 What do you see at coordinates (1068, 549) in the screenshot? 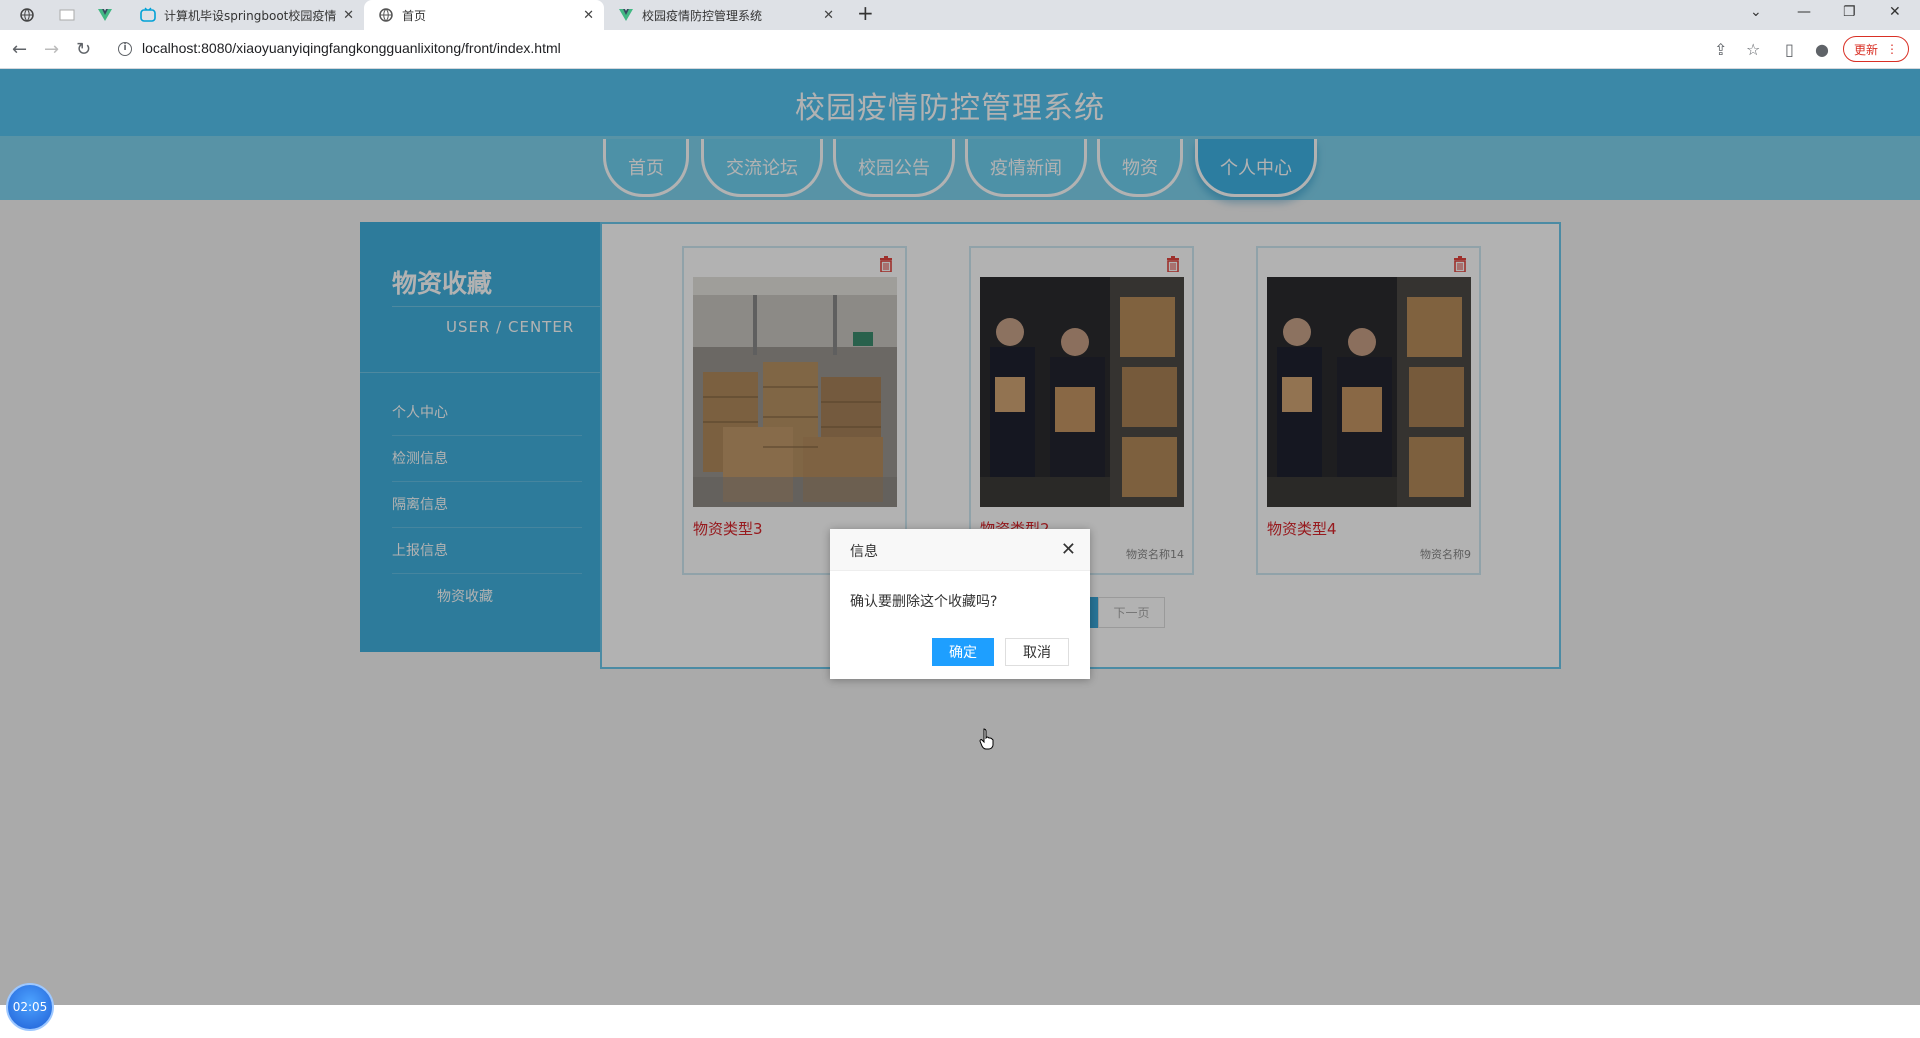
I see `close-icon: ✕` at bounding box center [1068, 549].